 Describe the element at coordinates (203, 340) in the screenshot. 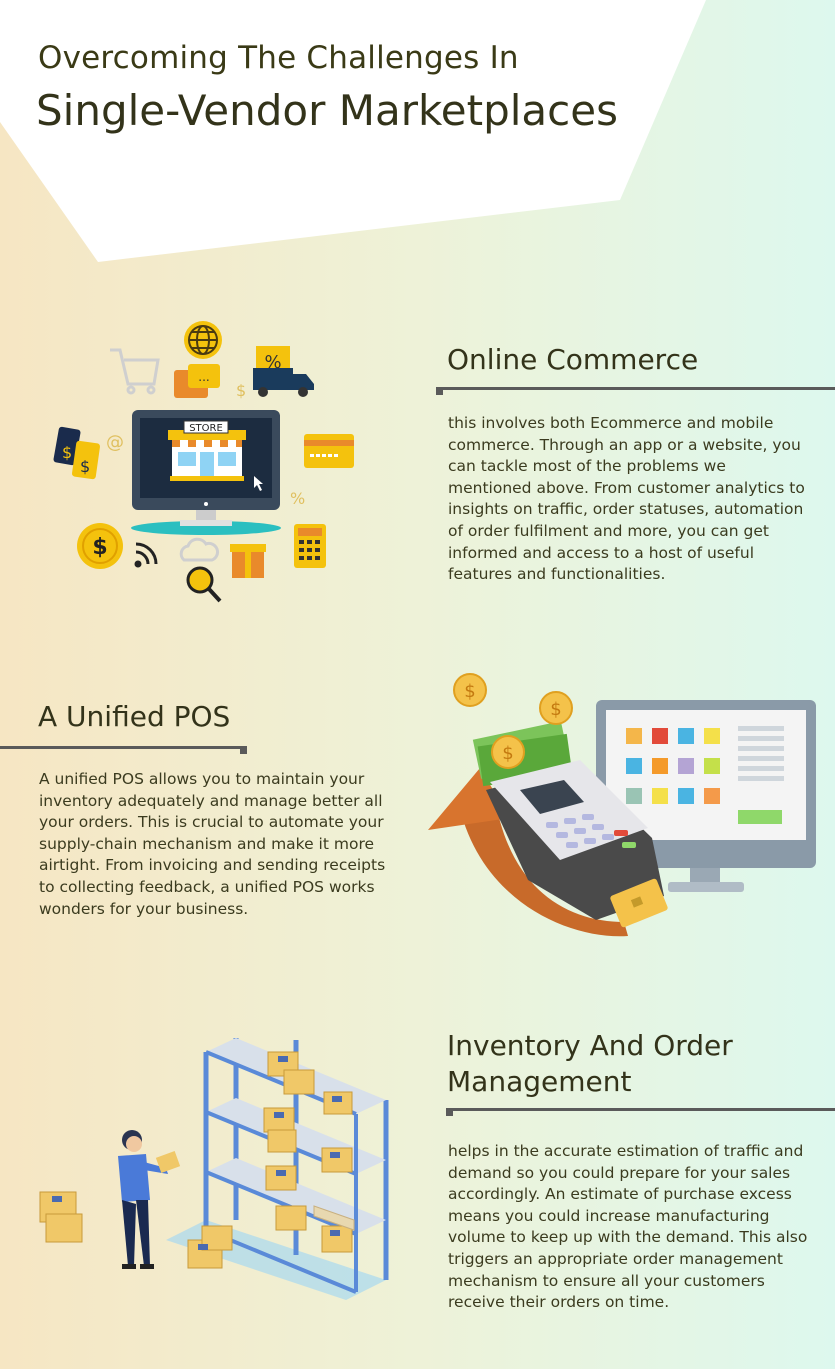

I see `globe-icon` at that location.